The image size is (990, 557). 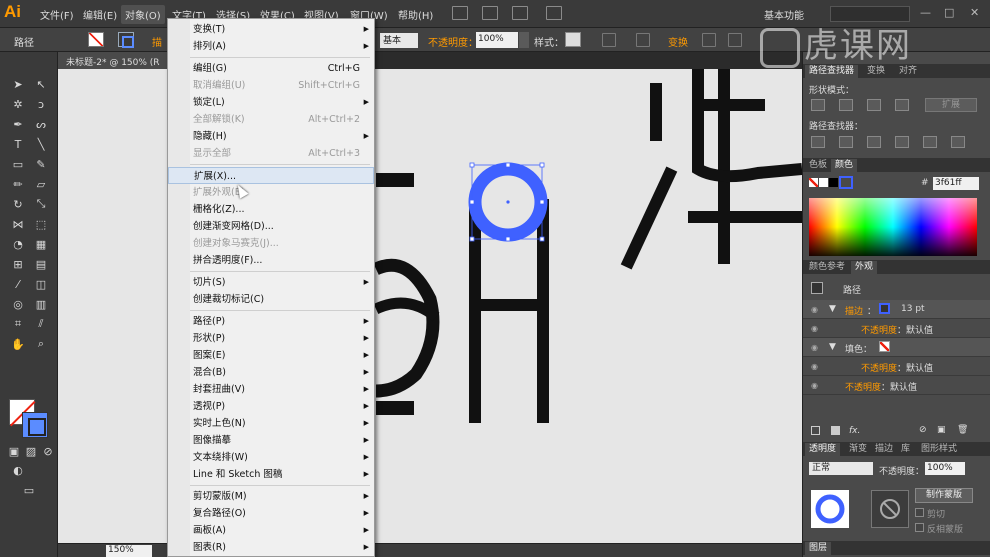 I want to click on tab-graphic-styles: 图形样式, so click(x=939, y=449).